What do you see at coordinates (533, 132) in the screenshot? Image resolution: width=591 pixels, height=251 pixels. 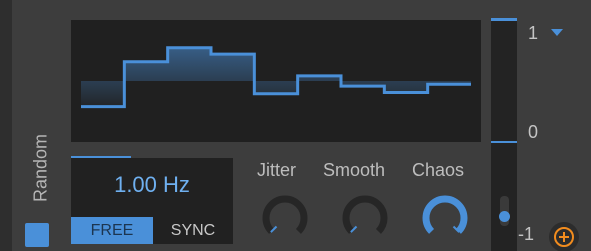 I see `scale-mid-label: 0` at bounding box center [533, 132].